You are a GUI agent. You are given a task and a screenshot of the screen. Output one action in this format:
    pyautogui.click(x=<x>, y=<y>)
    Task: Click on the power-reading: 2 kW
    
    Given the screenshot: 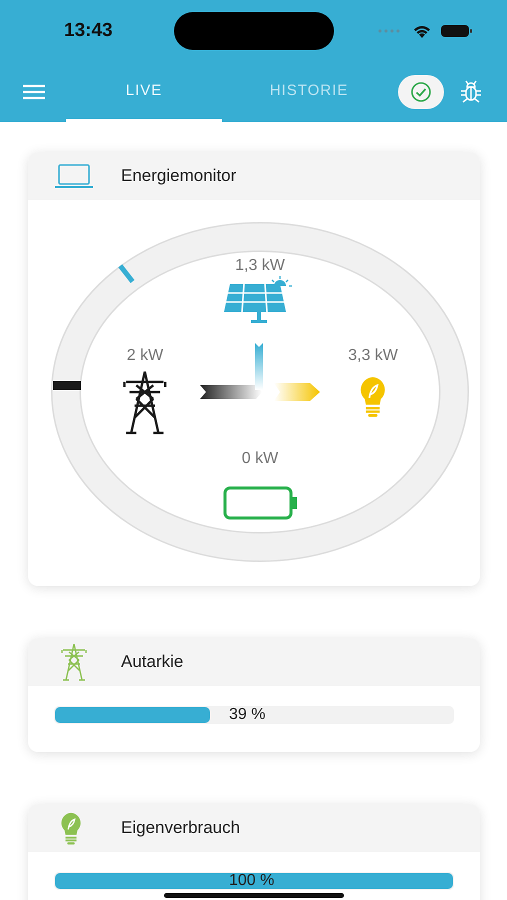 What is the action you would take?
    pyautogui.click(x=145, y=355)
    